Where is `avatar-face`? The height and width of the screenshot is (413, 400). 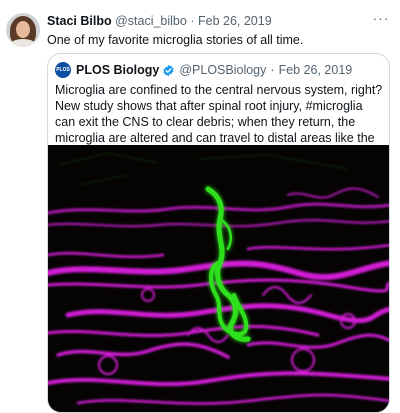 avatar-face is located at coordinates (23, 29).